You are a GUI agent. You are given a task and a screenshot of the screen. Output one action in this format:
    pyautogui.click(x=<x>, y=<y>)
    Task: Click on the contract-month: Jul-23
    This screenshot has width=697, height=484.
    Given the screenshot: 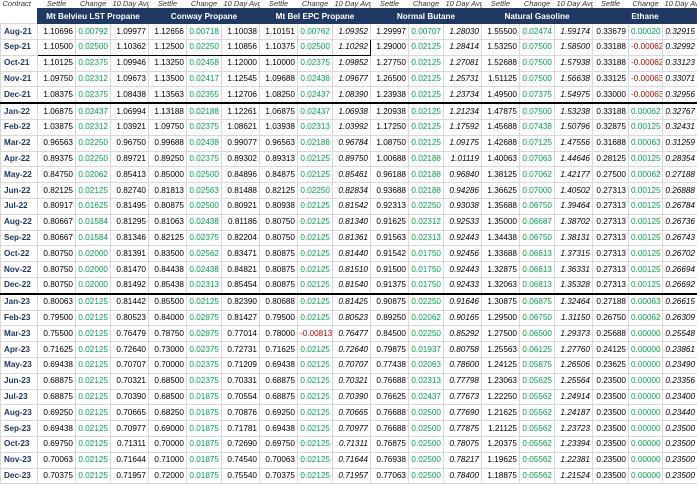 What is the action you would take?
    pyautogui.click(x=19, y=397)
    